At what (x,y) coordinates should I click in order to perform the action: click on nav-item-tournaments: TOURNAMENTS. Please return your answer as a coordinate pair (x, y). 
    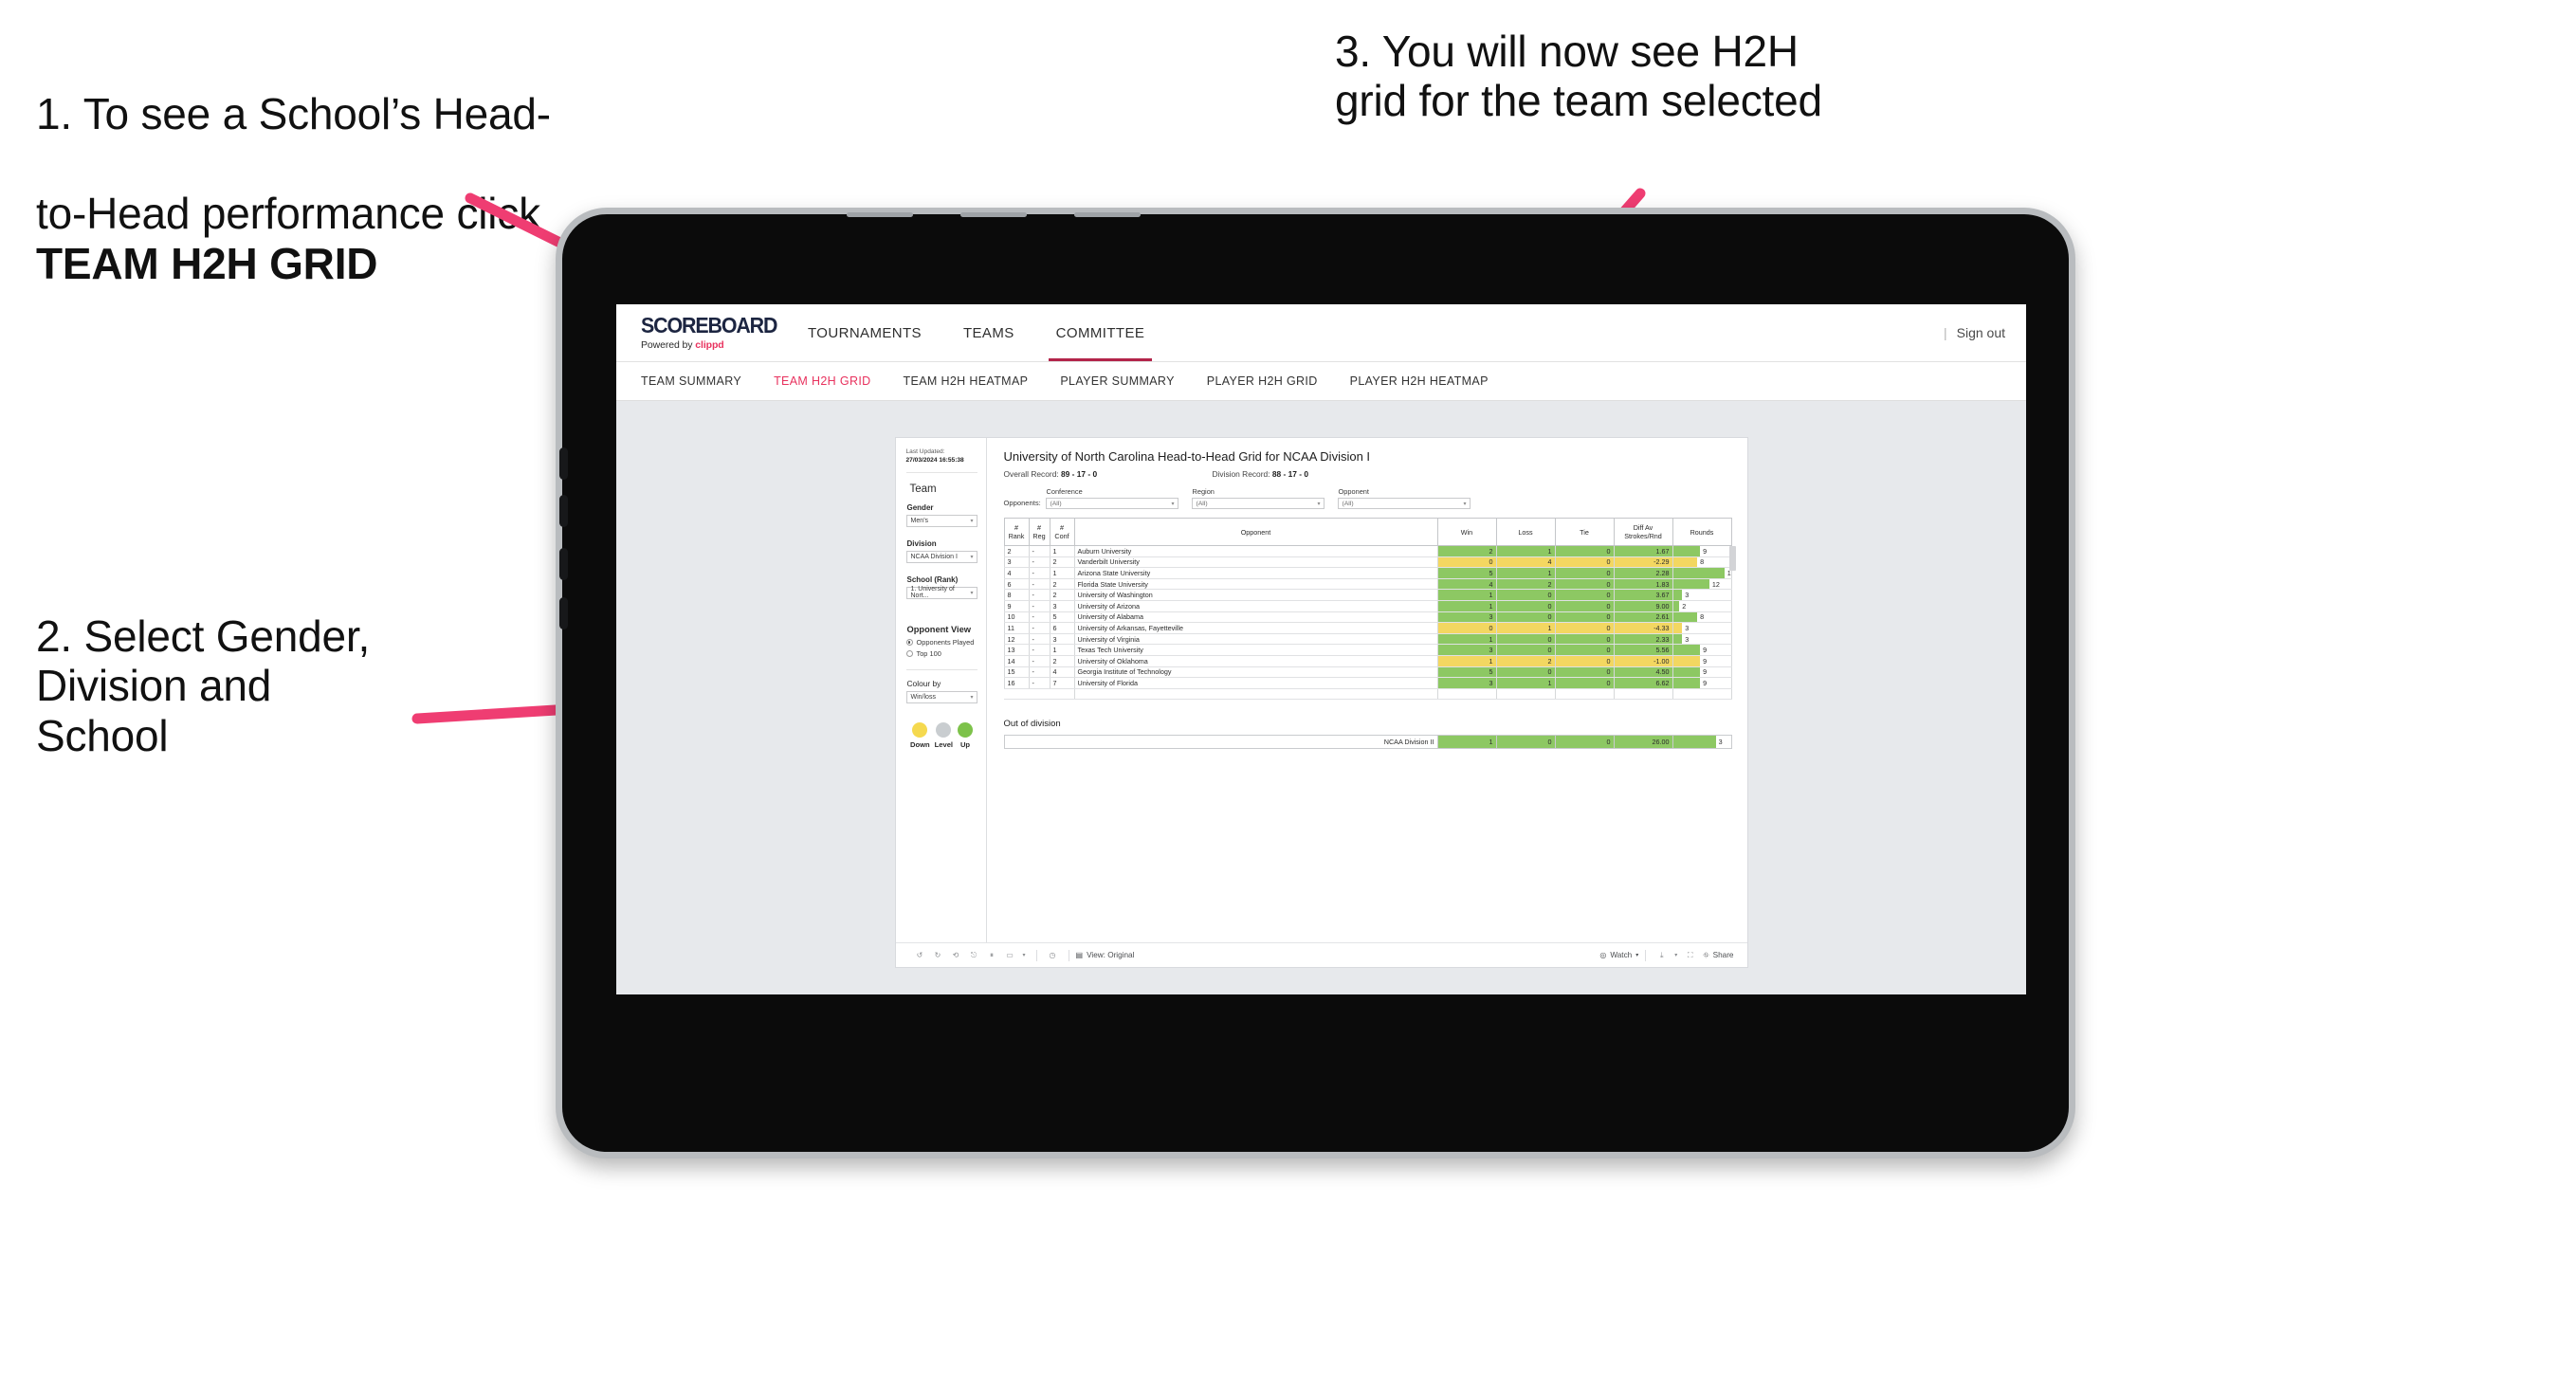
    Looking at the image, I should click on (864, 332).